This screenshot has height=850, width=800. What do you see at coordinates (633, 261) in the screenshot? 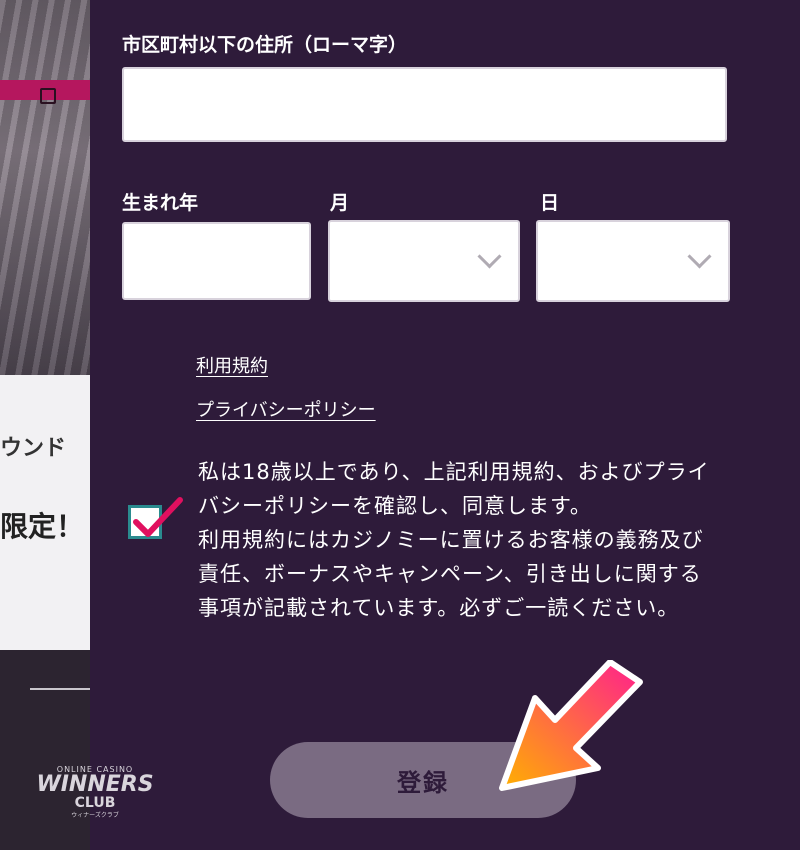
I see `day-select` at bounding box center [633, 261].